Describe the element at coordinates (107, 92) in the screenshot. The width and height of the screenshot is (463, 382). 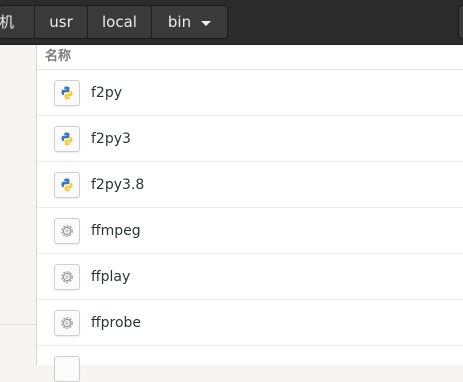
I see `file-name: f2py` at that location.